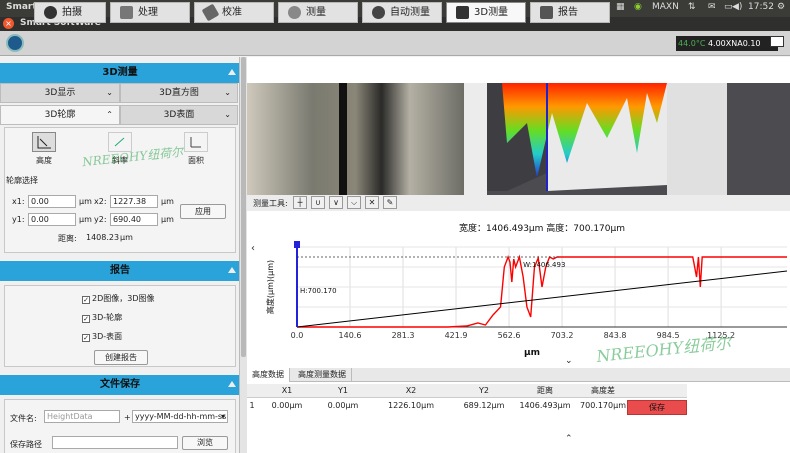  What do you see at coordinates (102, 336) in the screenshot?
I see `chk-3d-surface: ✓ 3D-表面` at bounding box center [102, 336].